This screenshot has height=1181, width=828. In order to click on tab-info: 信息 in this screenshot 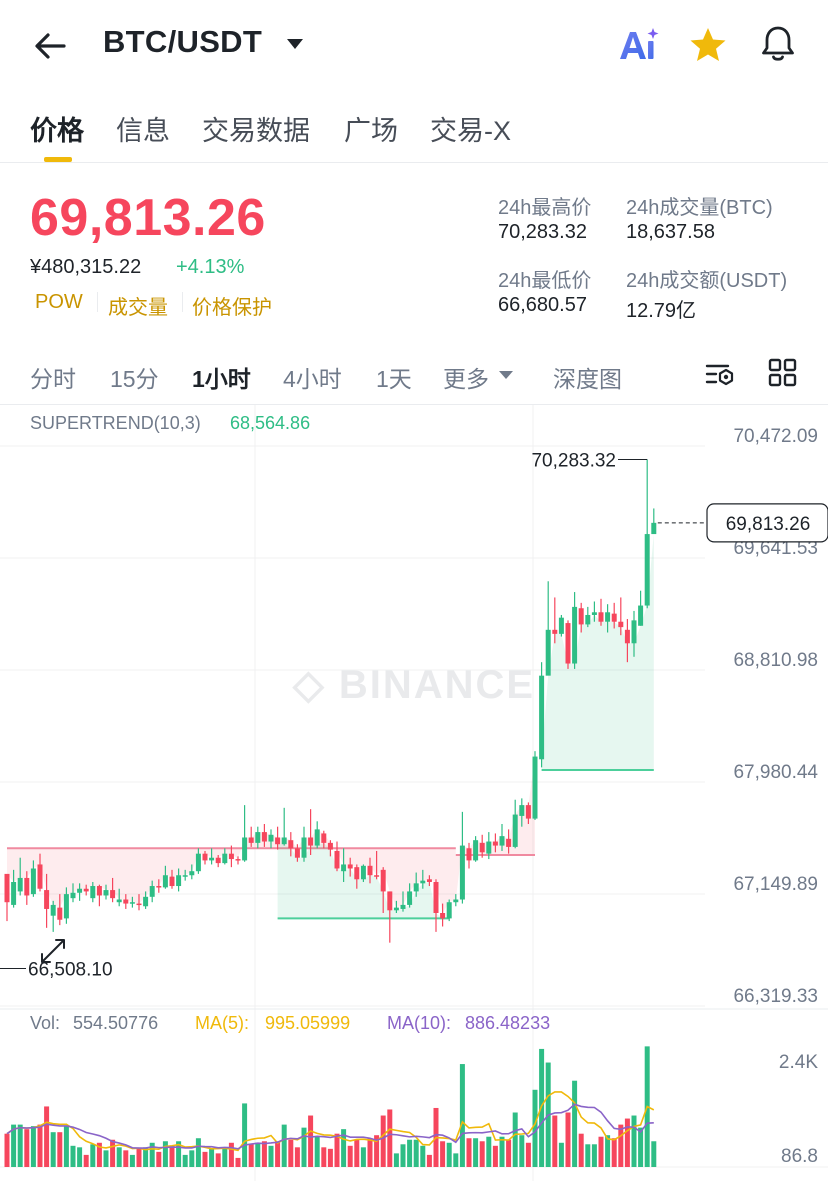, I will do `click(143, 128)`.